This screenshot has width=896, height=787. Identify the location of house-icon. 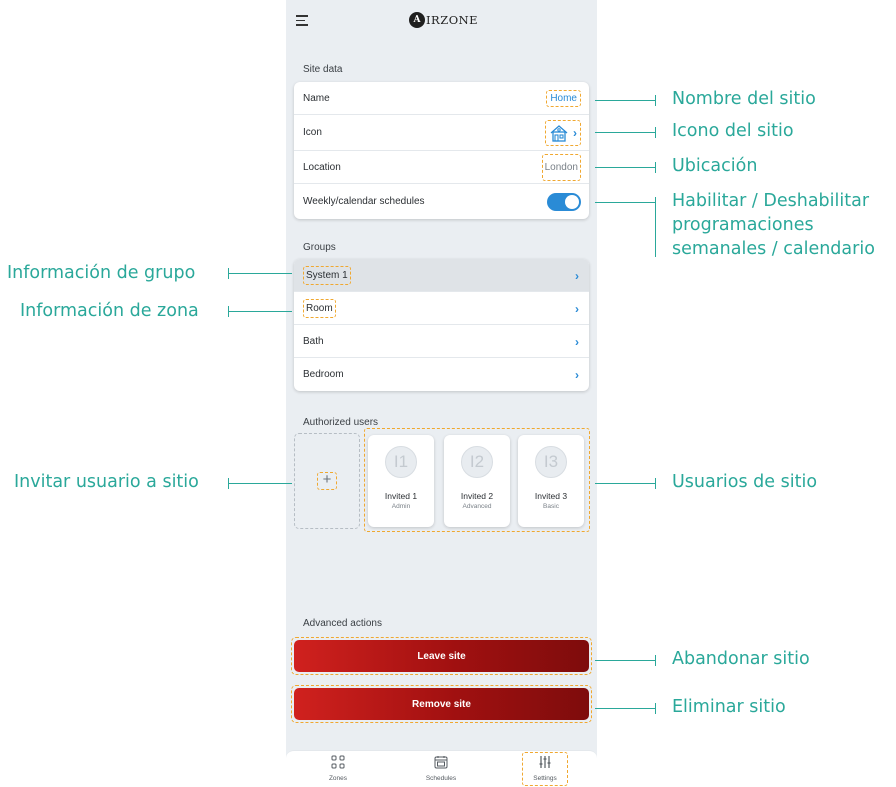
(559, 133).